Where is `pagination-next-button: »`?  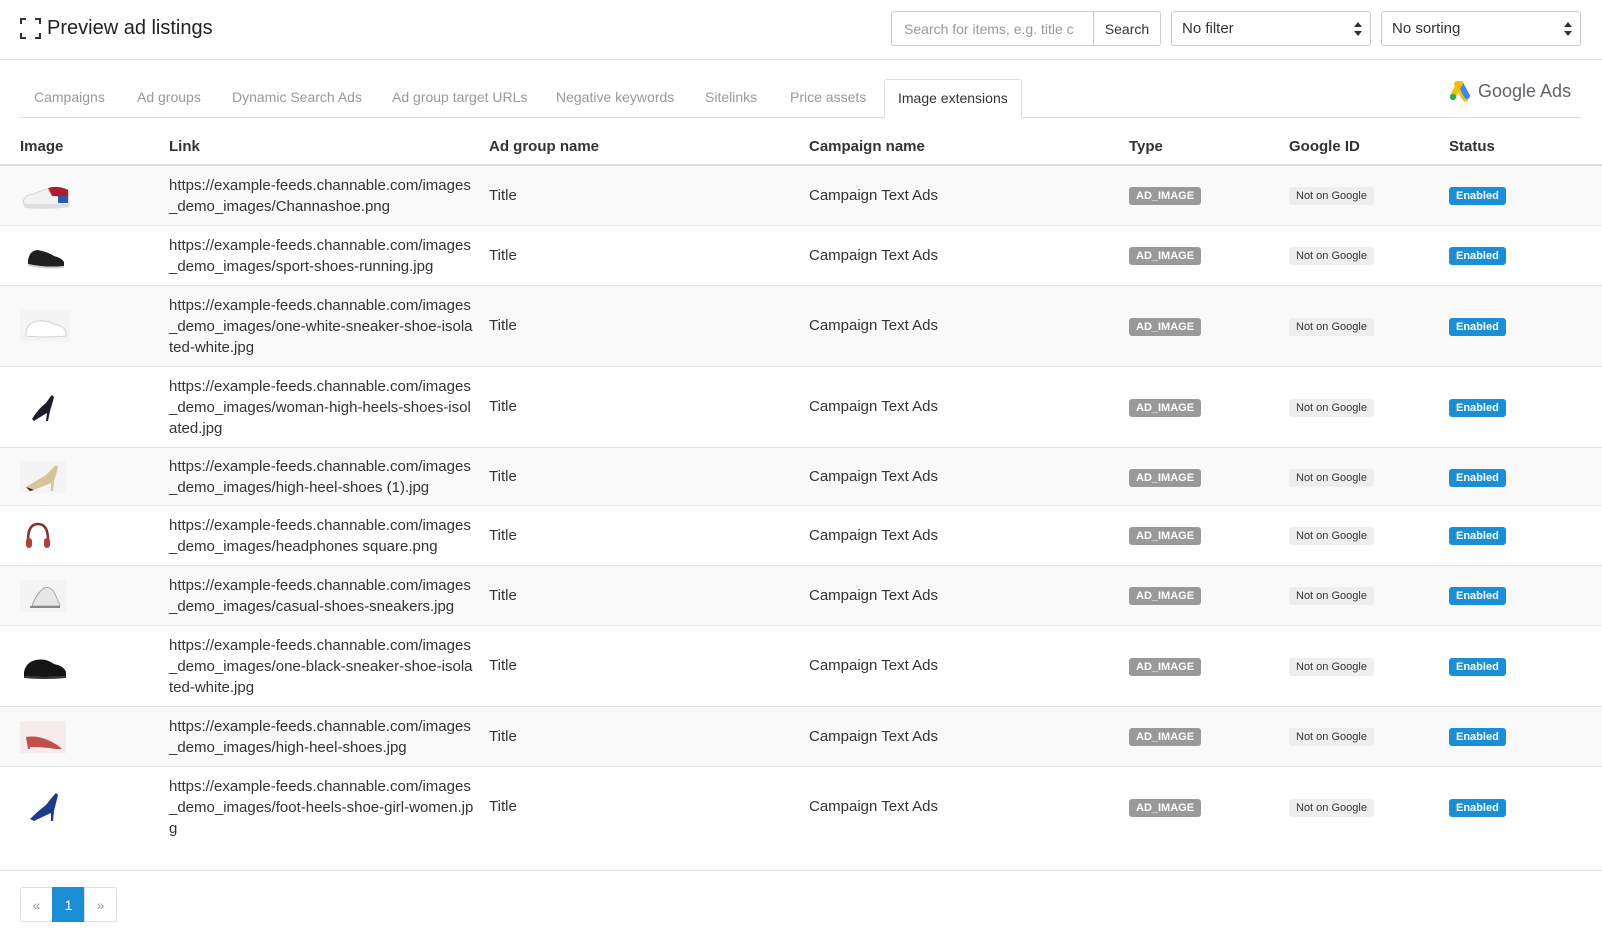
pagination-next-button: » is located at coordinates (100, 904).